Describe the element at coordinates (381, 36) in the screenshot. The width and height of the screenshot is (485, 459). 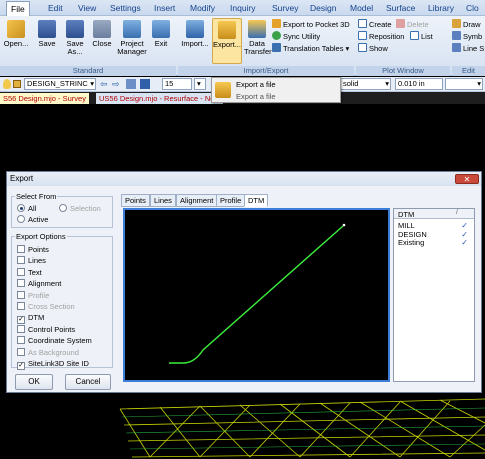
I see `reposition-item: Reposition` at that location.